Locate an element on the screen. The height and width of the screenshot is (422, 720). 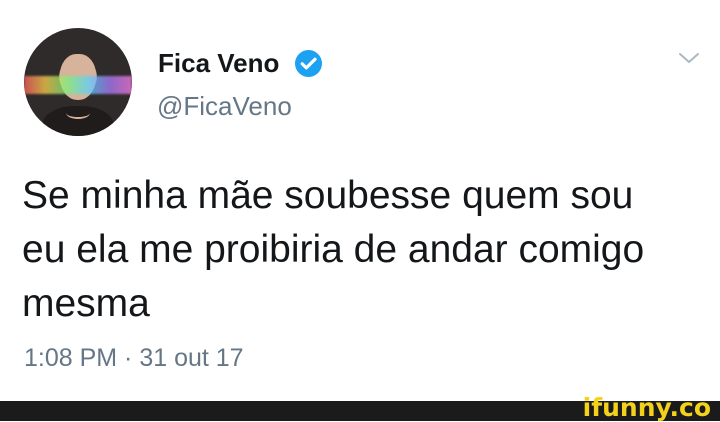
avatar is located at coordinates (78, 82).